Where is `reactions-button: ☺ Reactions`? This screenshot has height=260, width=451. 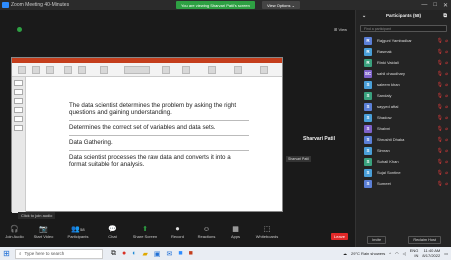 reactions-button: ☺ Reactions is located at coordinates (206, 230).